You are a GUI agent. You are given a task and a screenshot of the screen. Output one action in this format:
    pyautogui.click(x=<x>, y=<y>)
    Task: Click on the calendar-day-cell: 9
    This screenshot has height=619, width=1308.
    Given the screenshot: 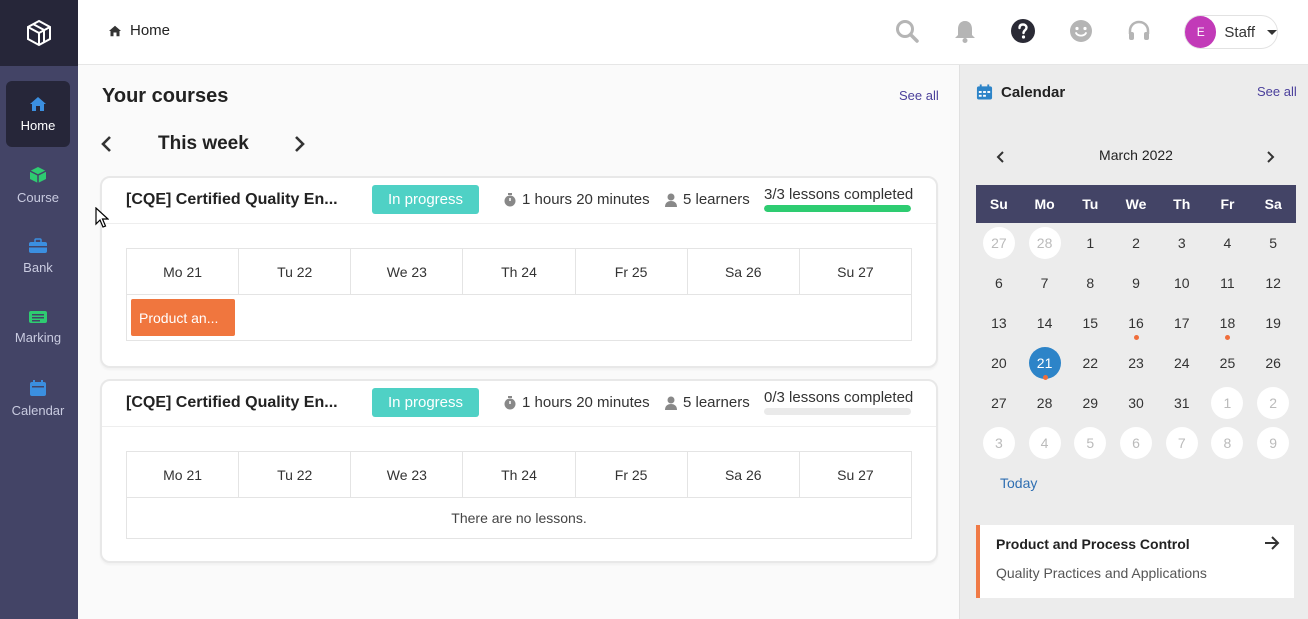 What is the action you would take?
    pyautogui.click(x=1273, y=443)
    